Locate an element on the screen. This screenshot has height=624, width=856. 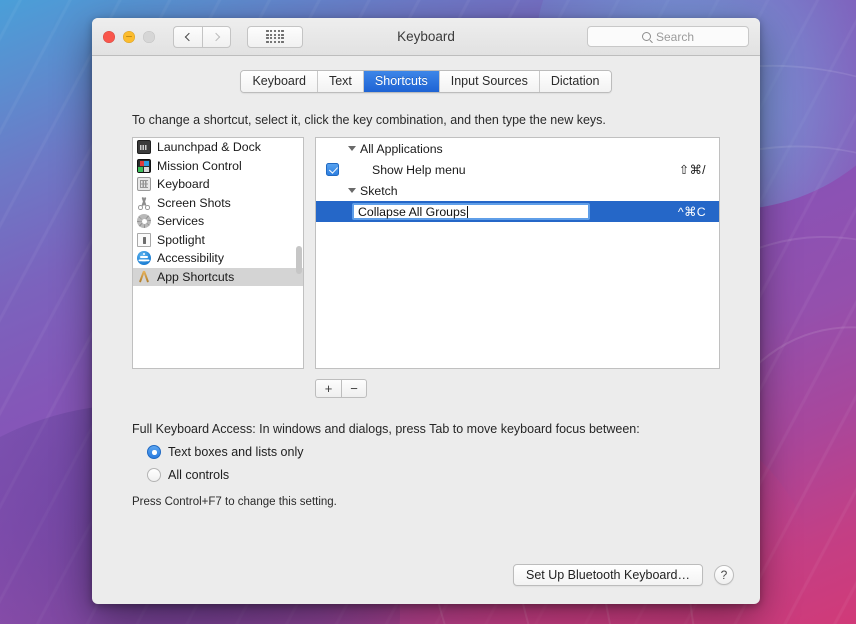
keyboard-icon is located at coordinates (144, 184).